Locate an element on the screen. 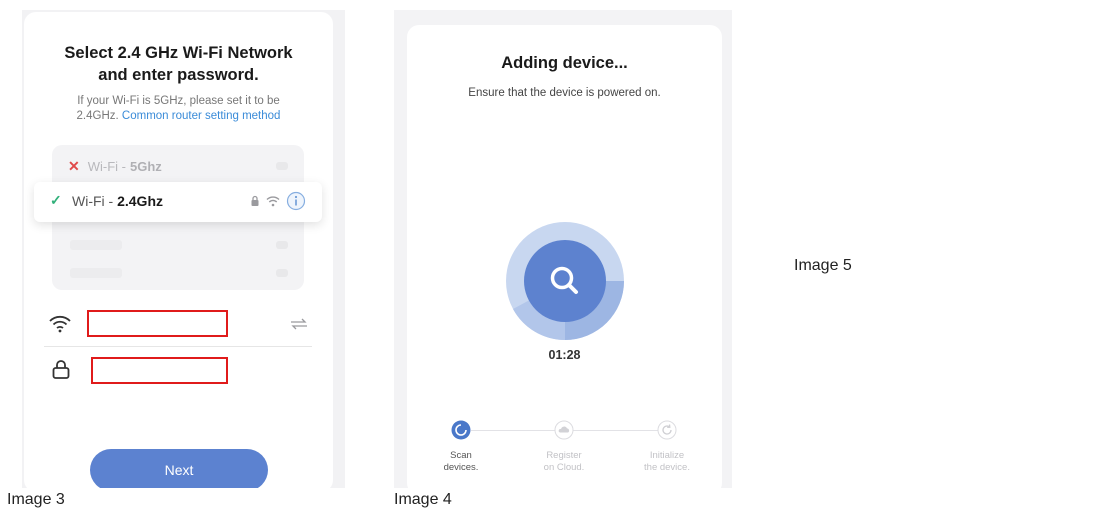  network-band: 2.4Ghz is located at coordinates (140, 201).